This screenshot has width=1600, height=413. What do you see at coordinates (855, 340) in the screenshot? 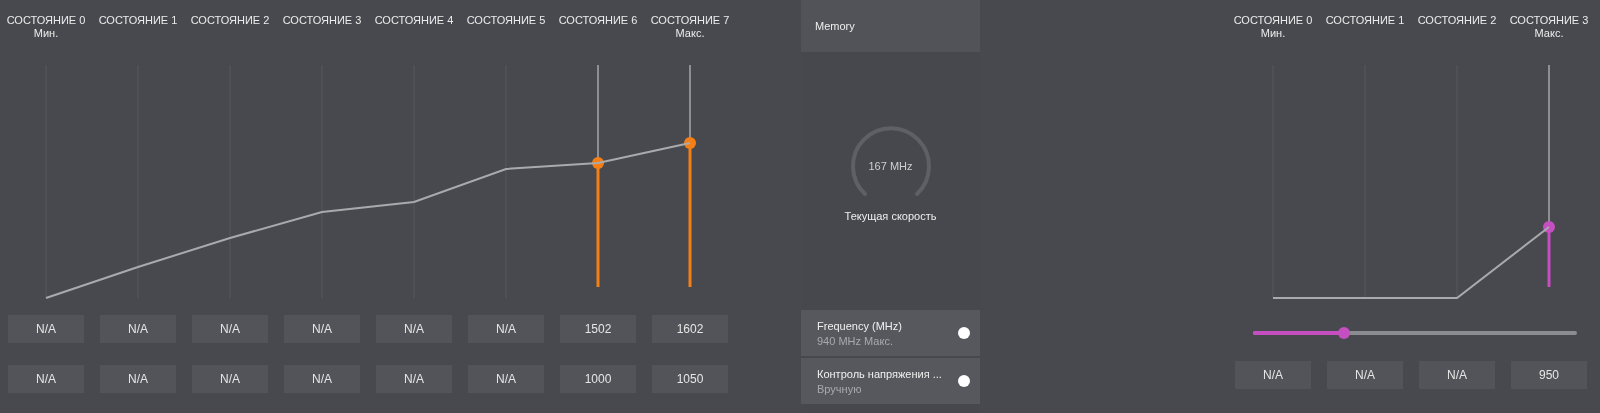
I see `setting-value: 940 MHz Макс.` at bounding box center [855, 340].